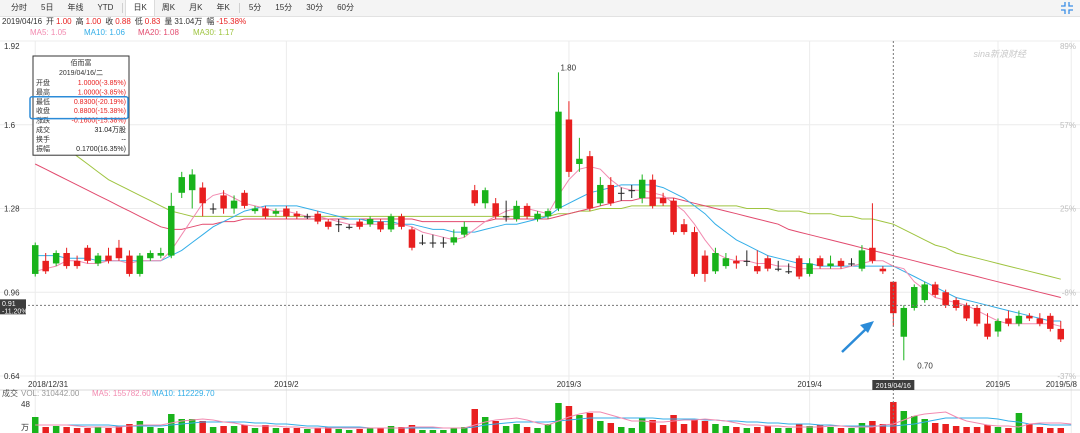  What do you see at coordinates (47, 8) in the screenshot?
I see `period-tab: 5日` at bounding box center [47, 8].